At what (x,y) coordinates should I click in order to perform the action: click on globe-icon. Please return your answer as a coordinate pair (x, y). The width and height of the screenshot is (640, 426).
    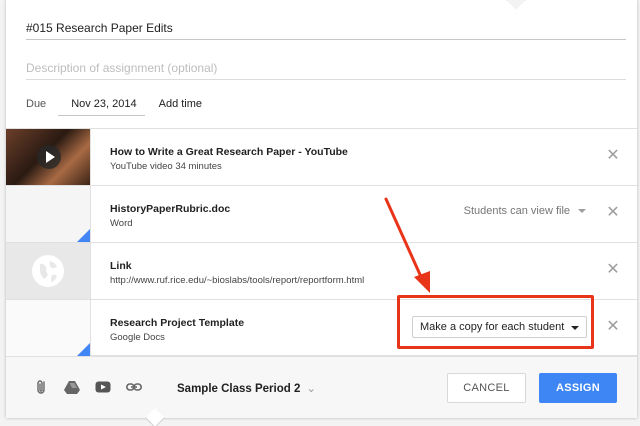
    Looking at the image, I should click on (48, 271).